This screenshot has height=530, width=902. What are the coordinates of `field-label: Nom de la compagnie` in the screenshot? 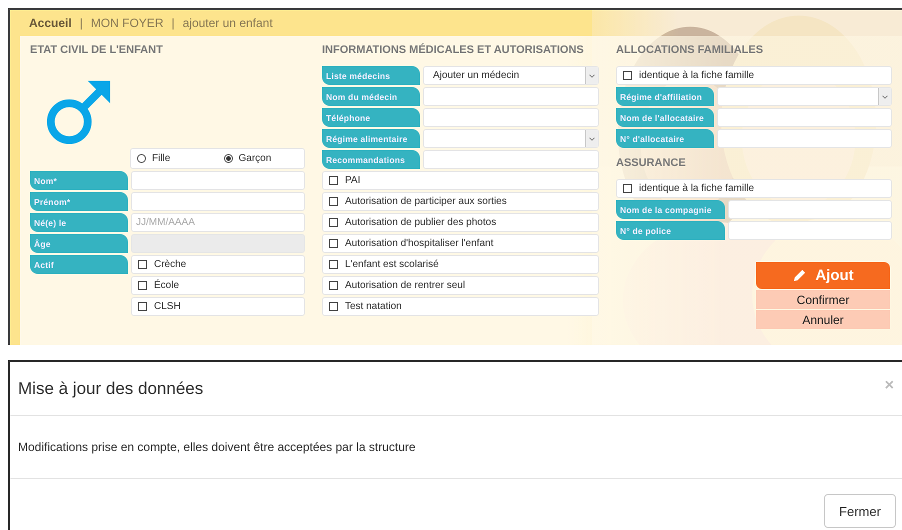 It's located at (670, 209).